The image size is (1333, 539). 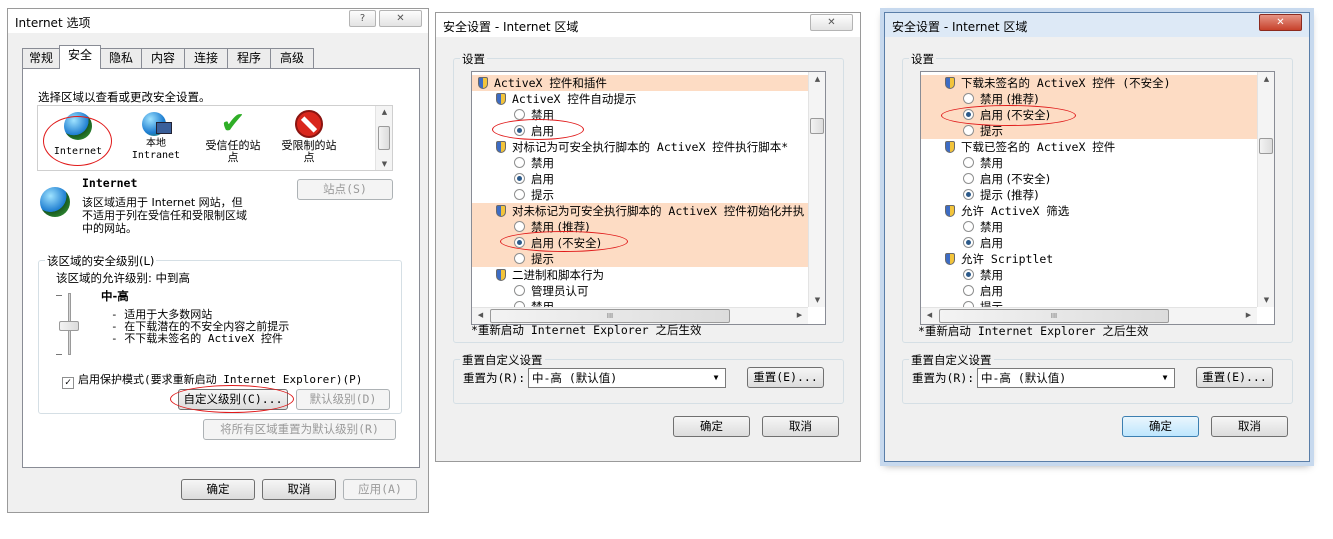 What do you see at coordinates (309, 139) in the screenshot?
I see `zone-restricted-sites: 受限制的站 点` at bounding box center [309, 139].